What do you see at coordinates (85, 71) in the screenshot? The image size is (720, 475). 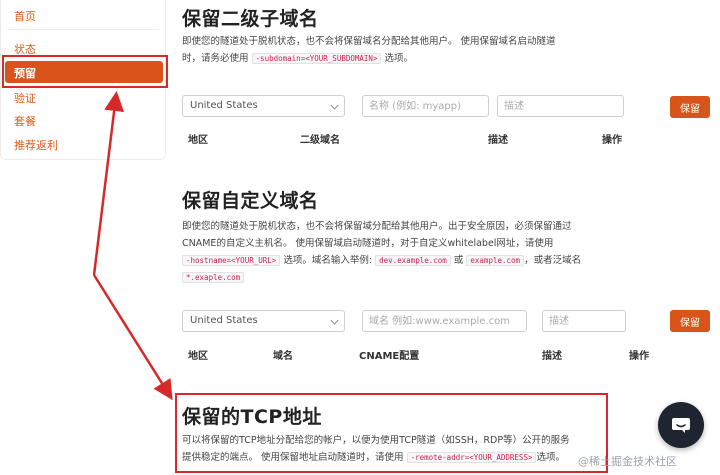 I see `highlight-box-sidebar` at bounding box center [85, 71].